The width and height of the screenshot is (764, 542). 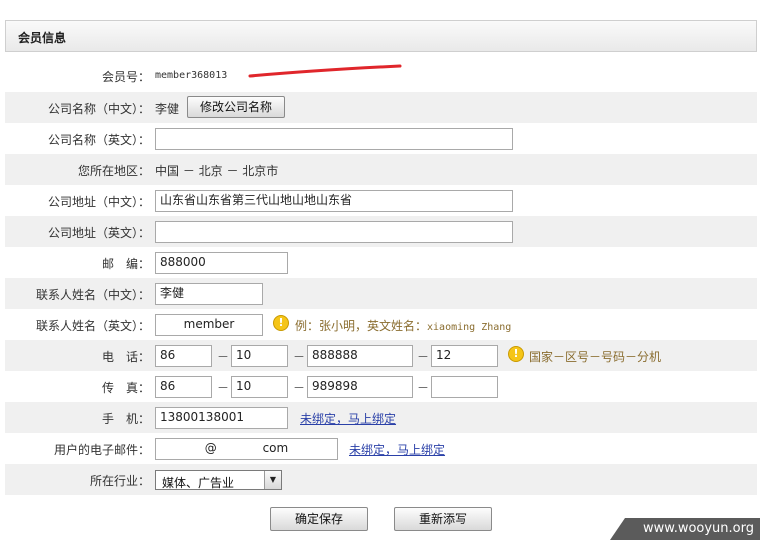 I want to click on row-address-cn: 公司地址（中文）： 山东省山东省第三代山地山地山东省, so click(x=381, y=200).